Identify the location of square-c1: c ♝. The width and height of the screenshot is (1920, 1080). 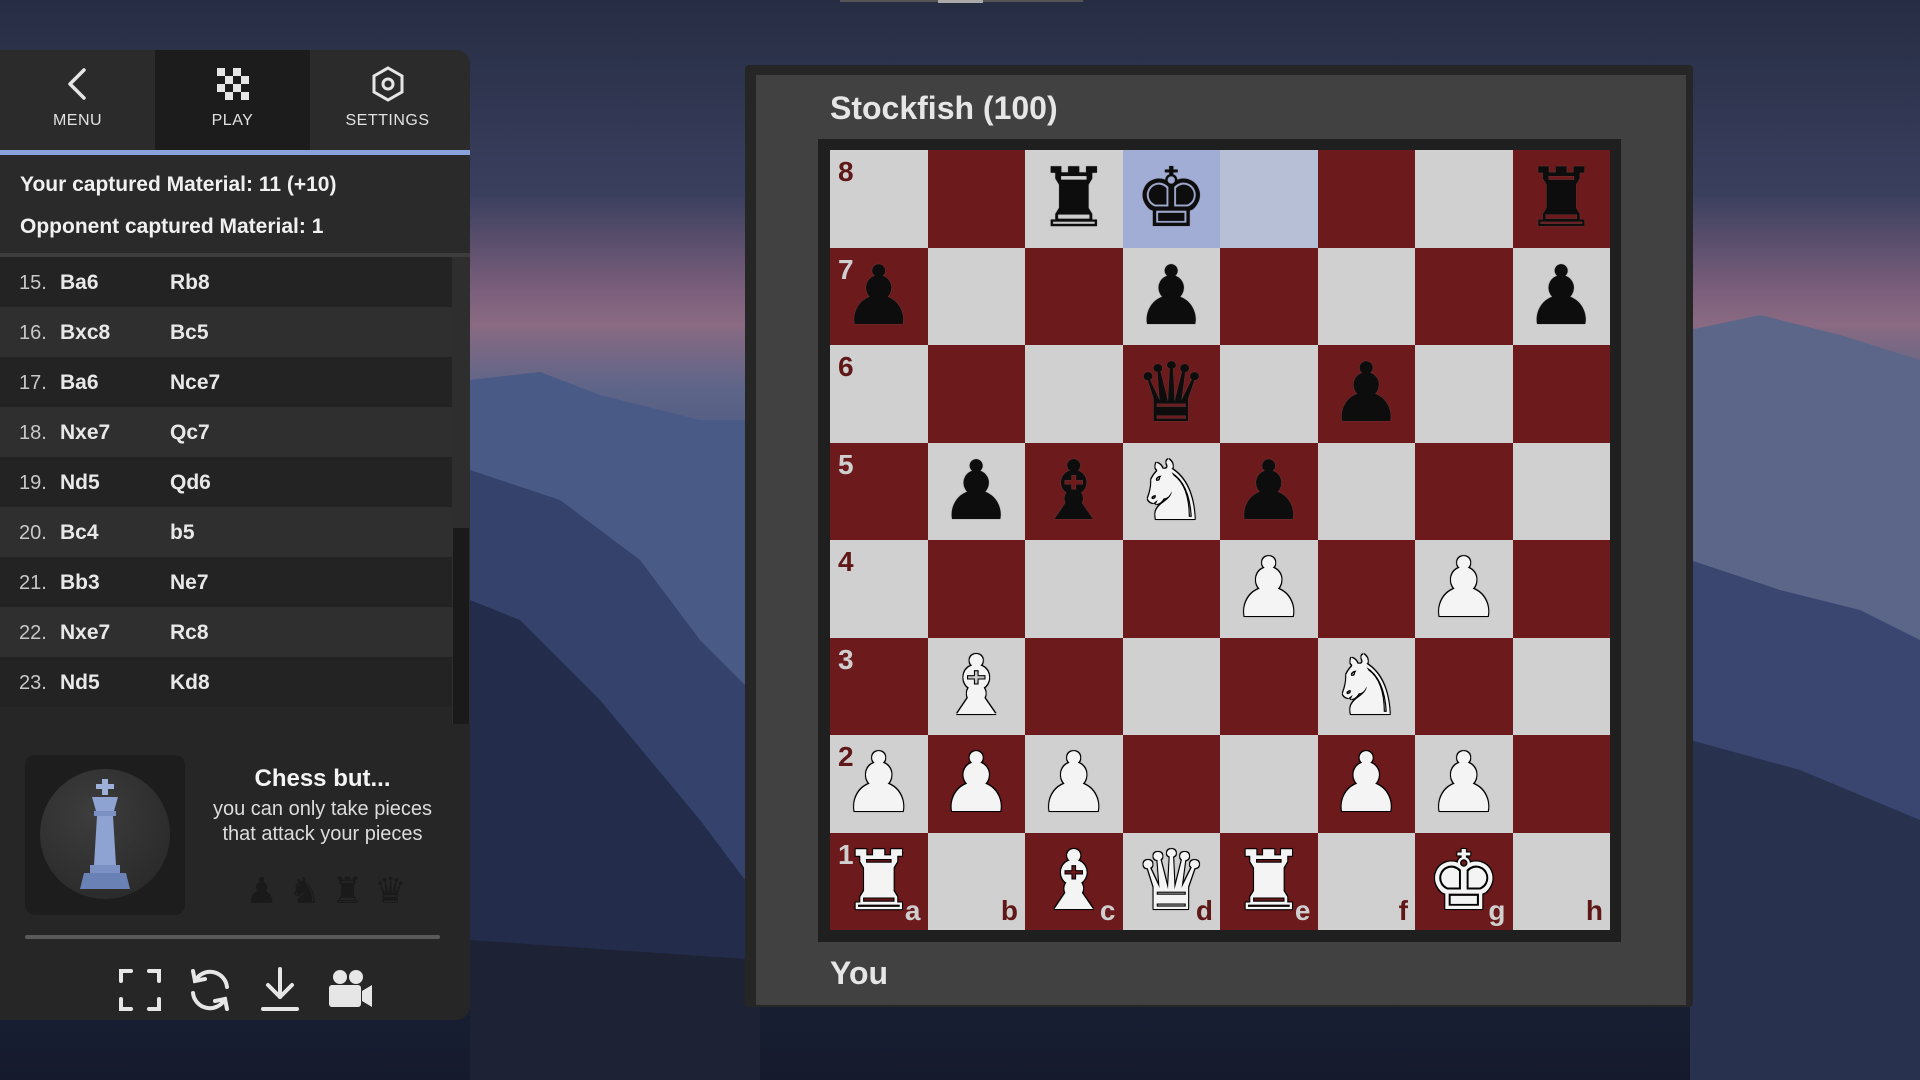
(1074, 881).